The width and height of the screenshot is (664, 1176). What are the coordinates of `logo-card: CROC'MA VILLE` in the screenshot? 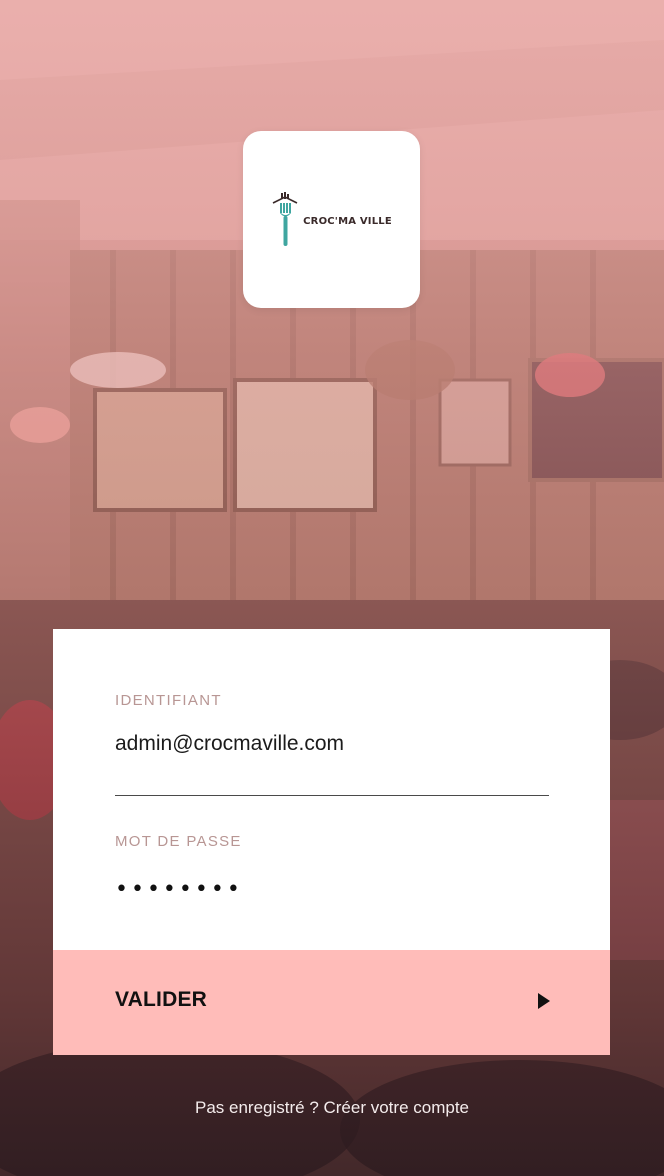 It's located at (331, 219).